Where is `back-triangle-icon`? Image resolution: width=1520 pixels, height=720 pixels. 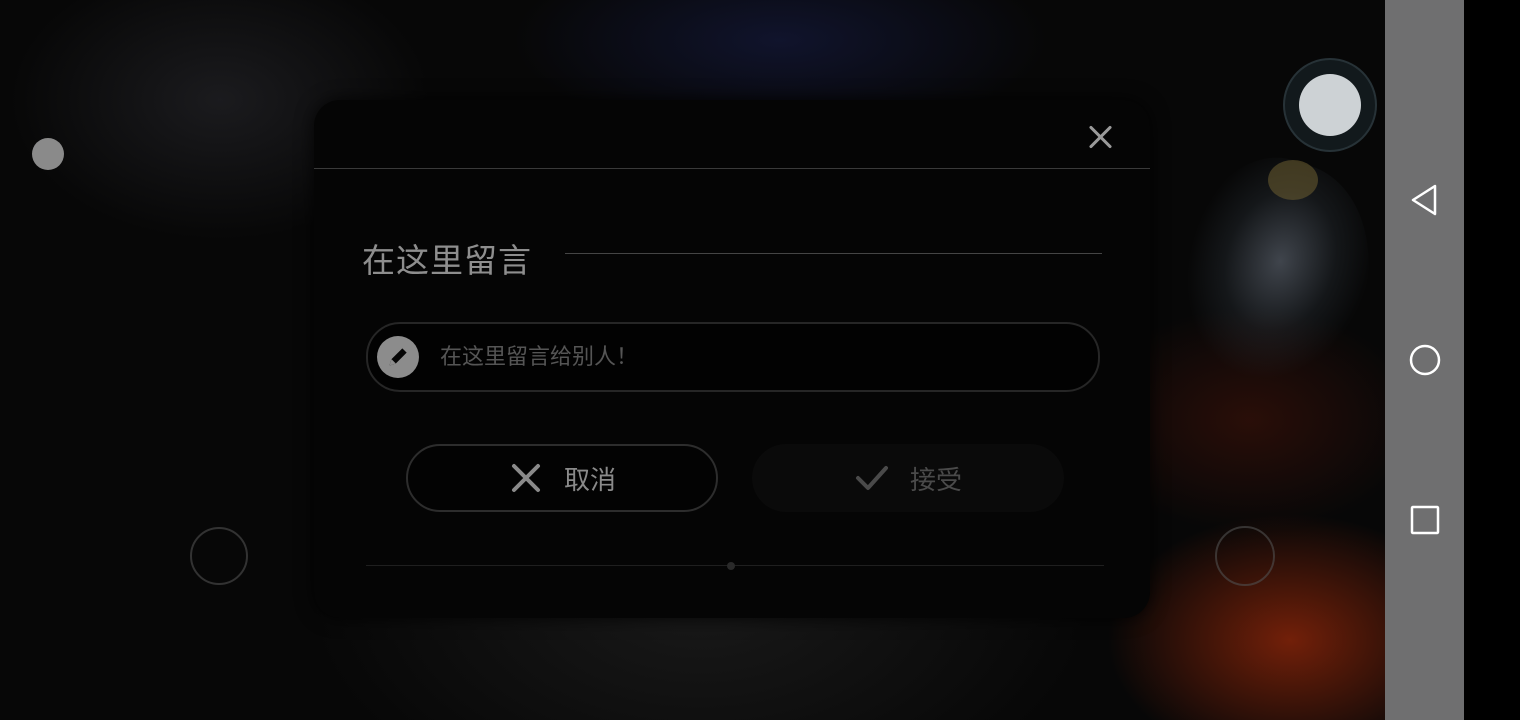 back-triangle-icon is located at coordinates (1425, 200).